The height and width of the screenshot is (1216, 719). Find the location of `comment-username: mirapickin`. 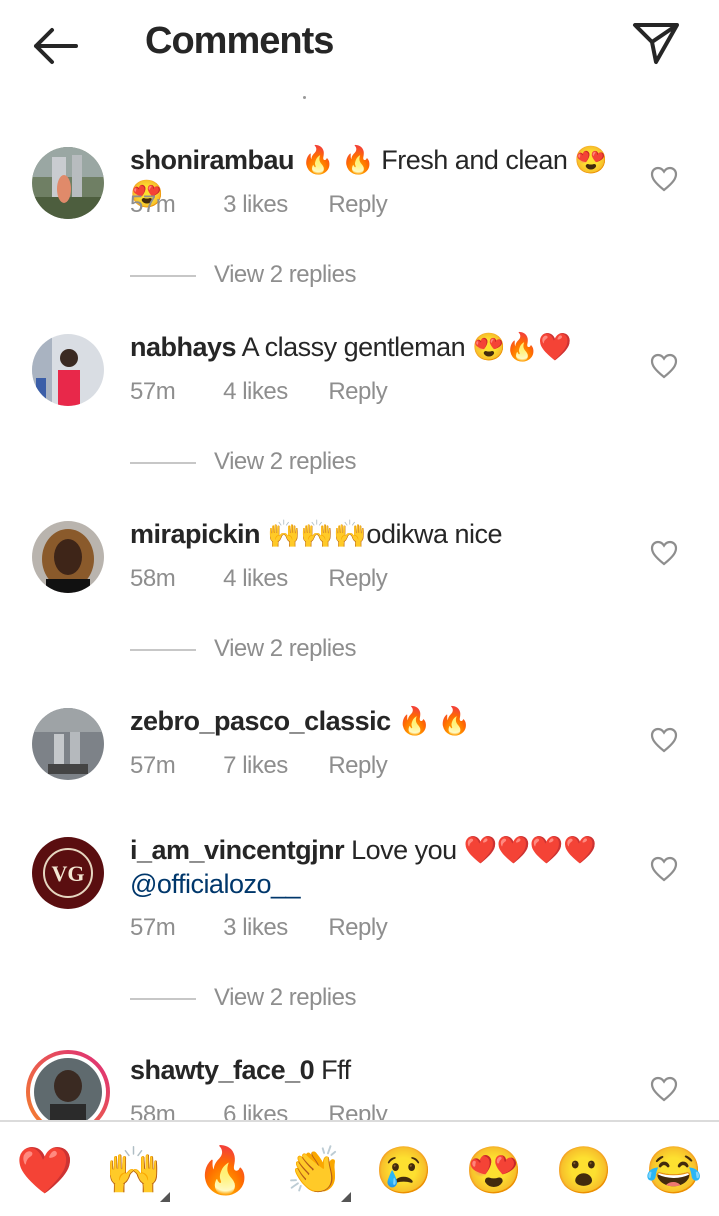

comment-username: mirapickin is located at coordinates (195, 534).